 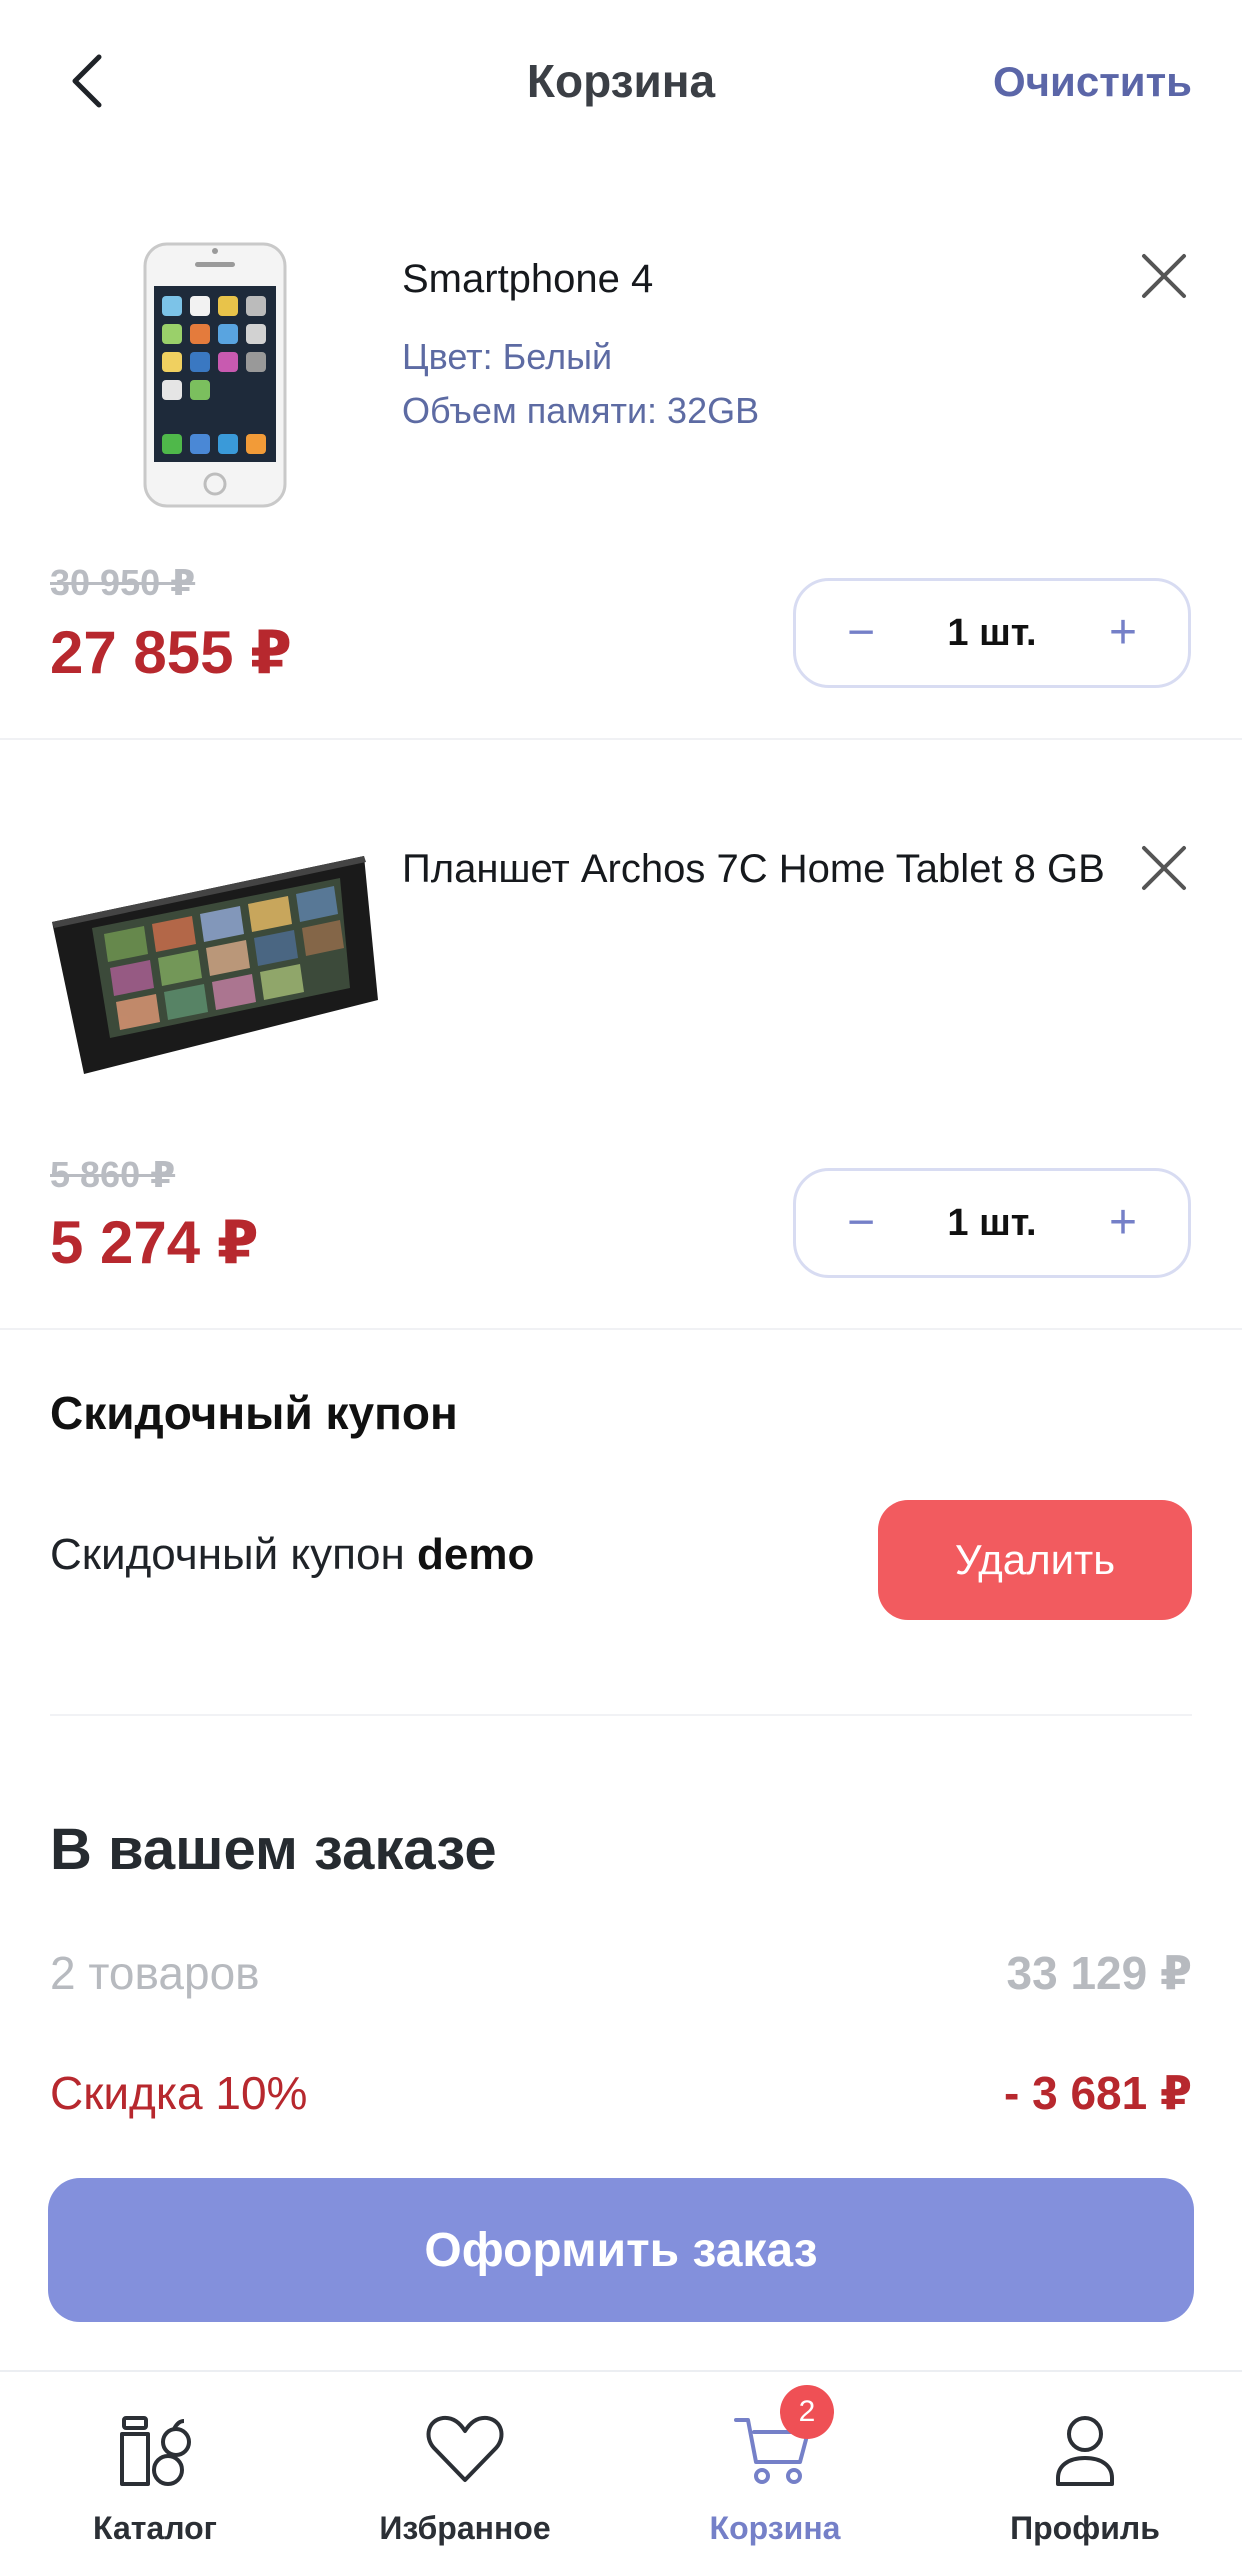 What do you see at coordinates (1085, 2451) in the screenshot?
I see `profile-icon` at bounding box center [1085, 2451].